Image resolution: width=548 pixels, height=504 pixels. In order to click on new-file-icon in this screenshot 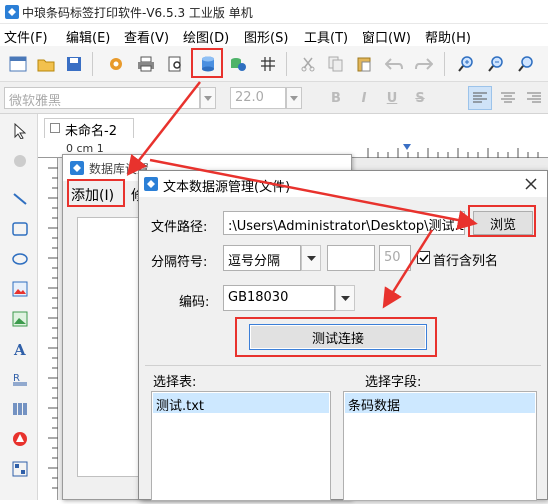, I will do `click(18, 64)`.